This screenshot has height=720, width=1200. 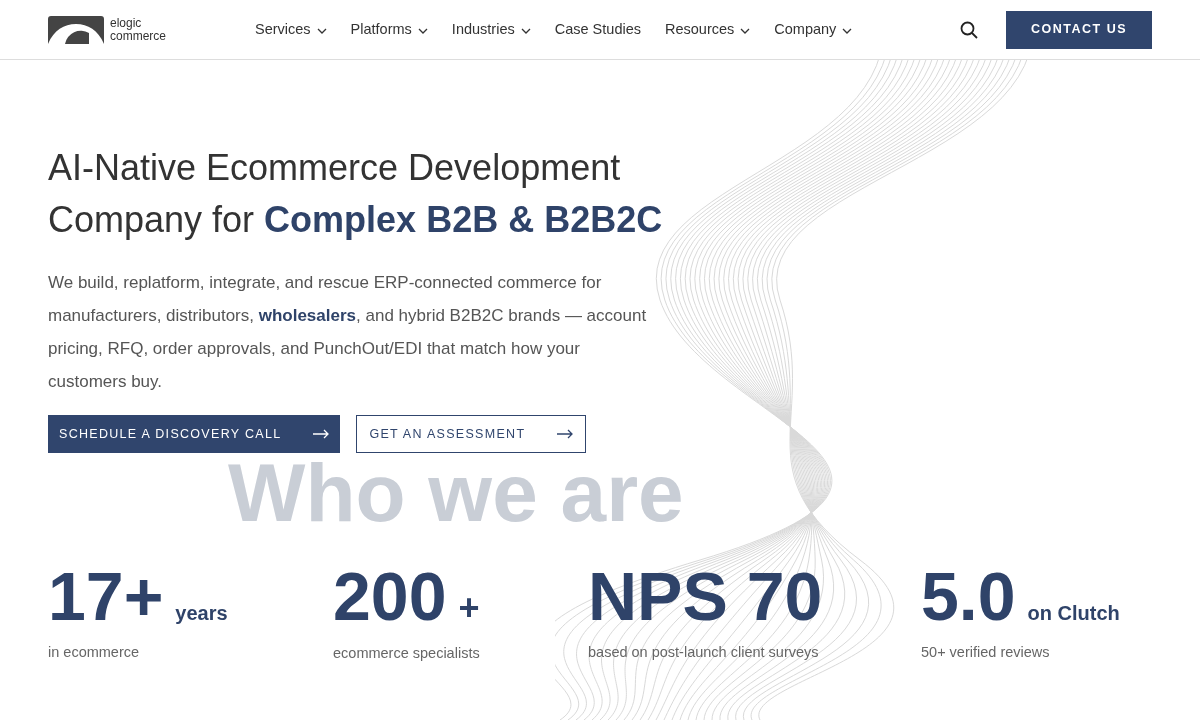 What do you see at coordinates (705, 596) in the screenshot?
I see `stat-value: NPS 70` at bounding box center [705, 596].